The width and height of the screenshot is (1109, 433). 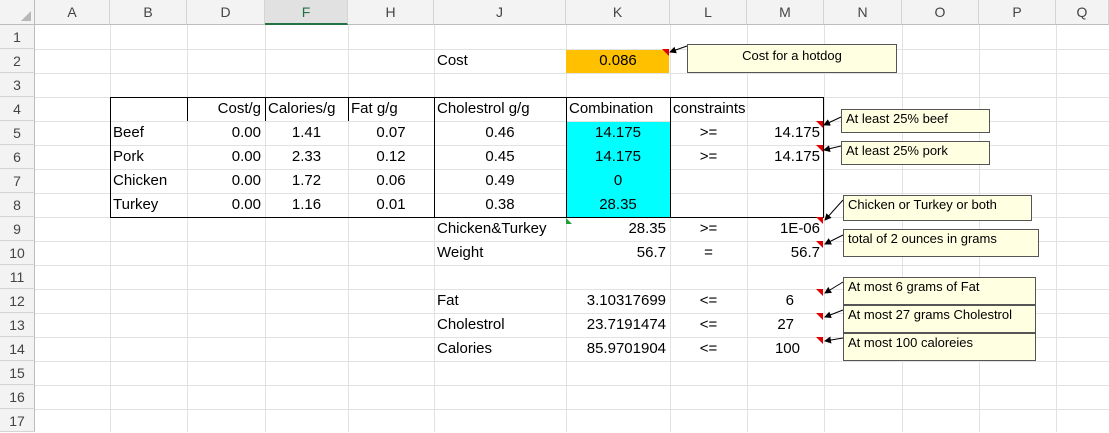 What do you see at coordinates (939, 319) in the screenshot?
I see `comment-cholestrol: At most 27 grams Cholestrol` at bounding box center [939, 319].